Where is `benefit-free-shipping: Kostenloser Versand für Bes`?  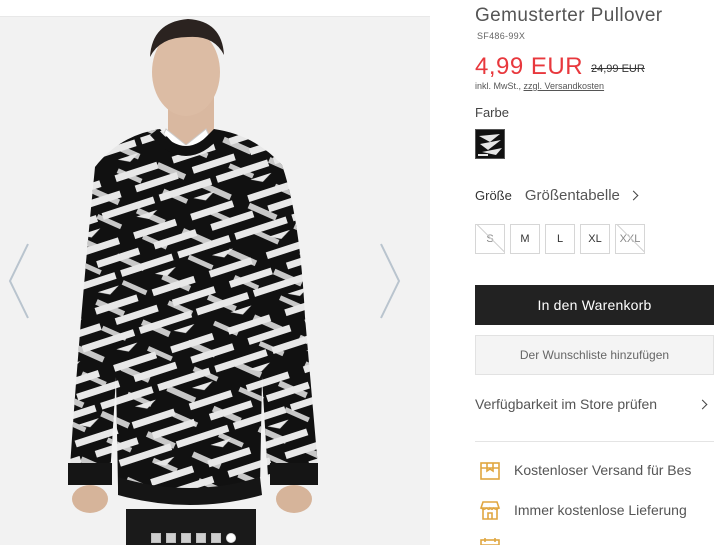
benefit-free-shipping: Kostenloser Versand für Bes is located at coordinates (585, 470).